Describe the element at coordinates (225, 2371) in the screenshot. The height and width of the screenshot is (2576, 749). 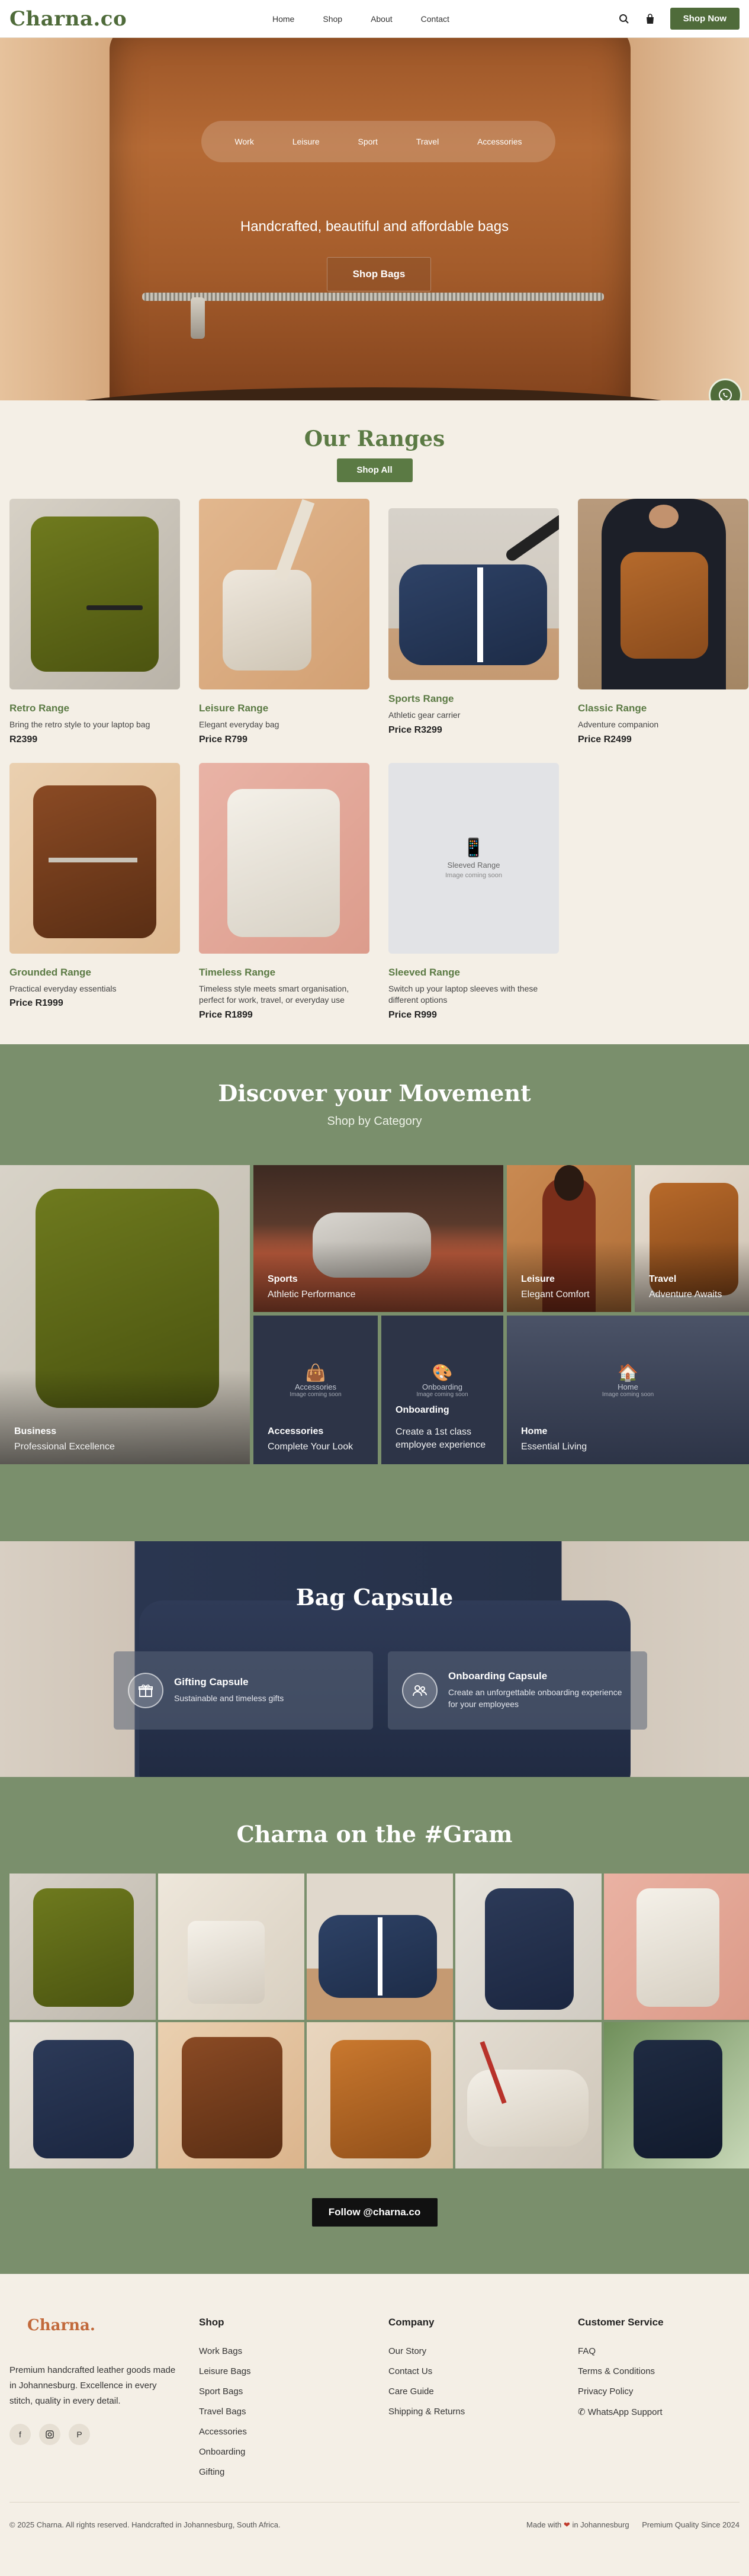
I see `footer-link-leisure-bags: Leisure Bags` at that location.